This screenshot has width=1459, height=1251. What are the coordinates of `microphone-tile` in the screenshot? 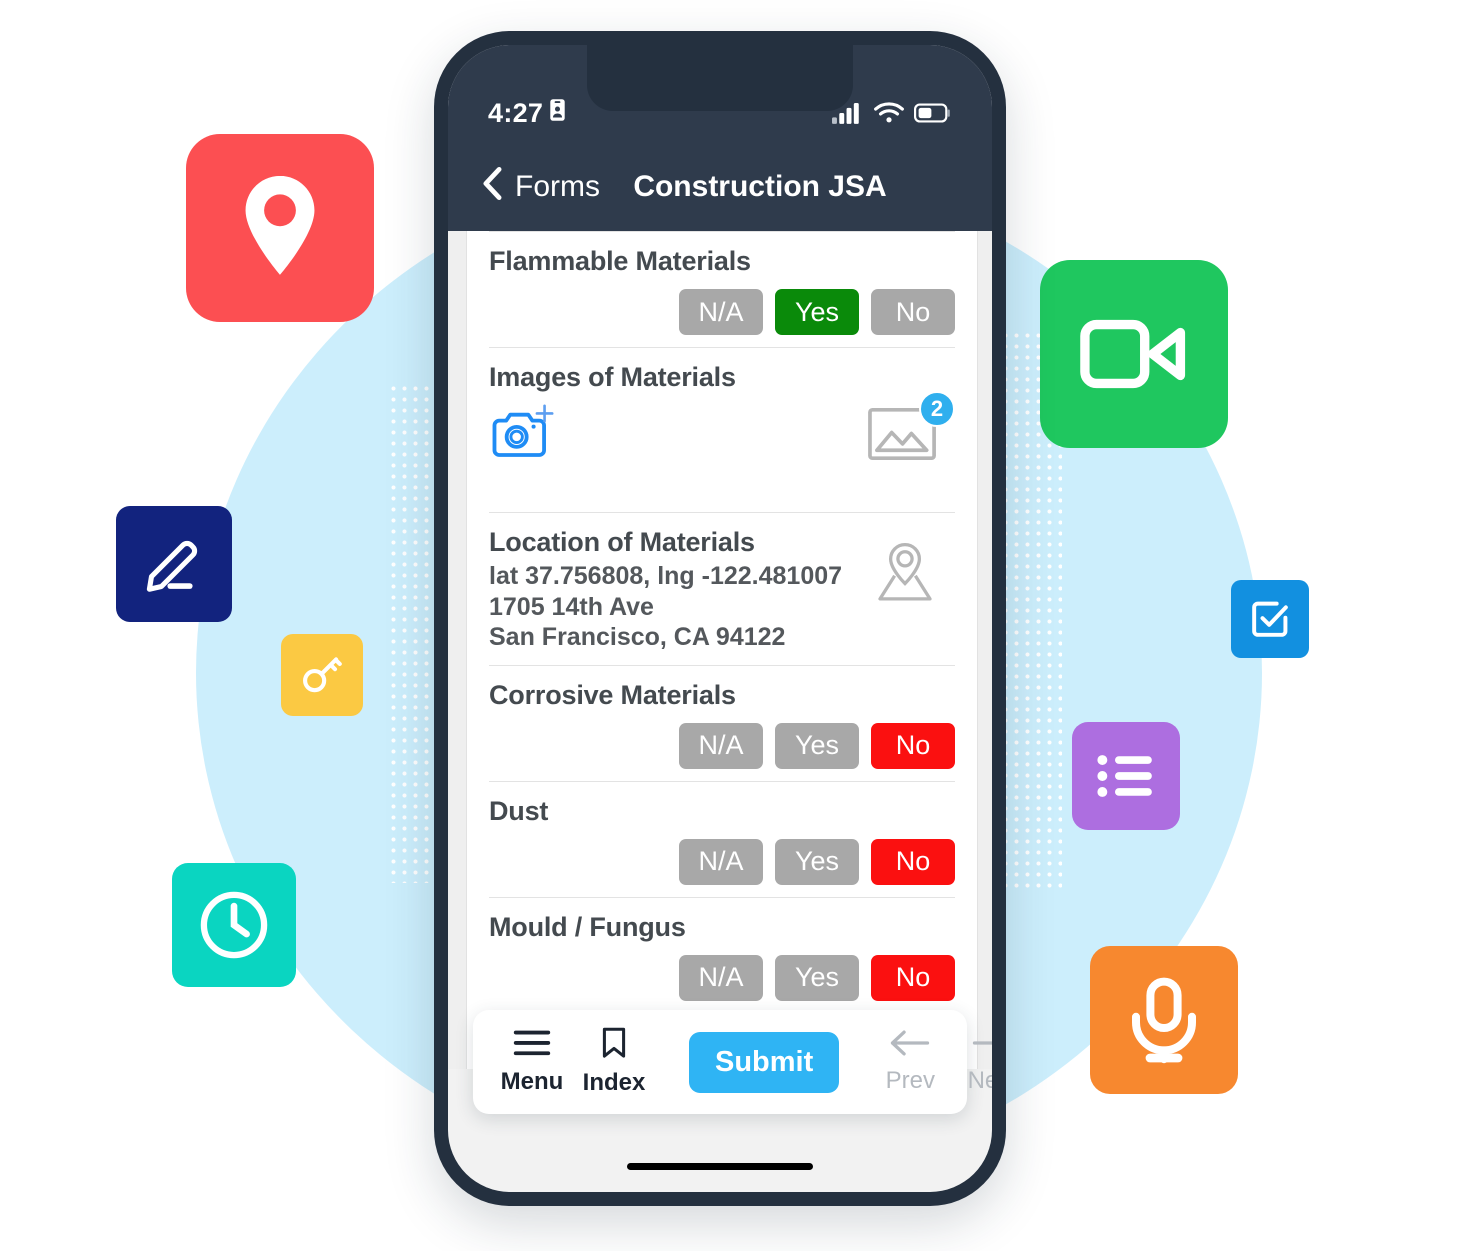 It's located at (1164, 1020).